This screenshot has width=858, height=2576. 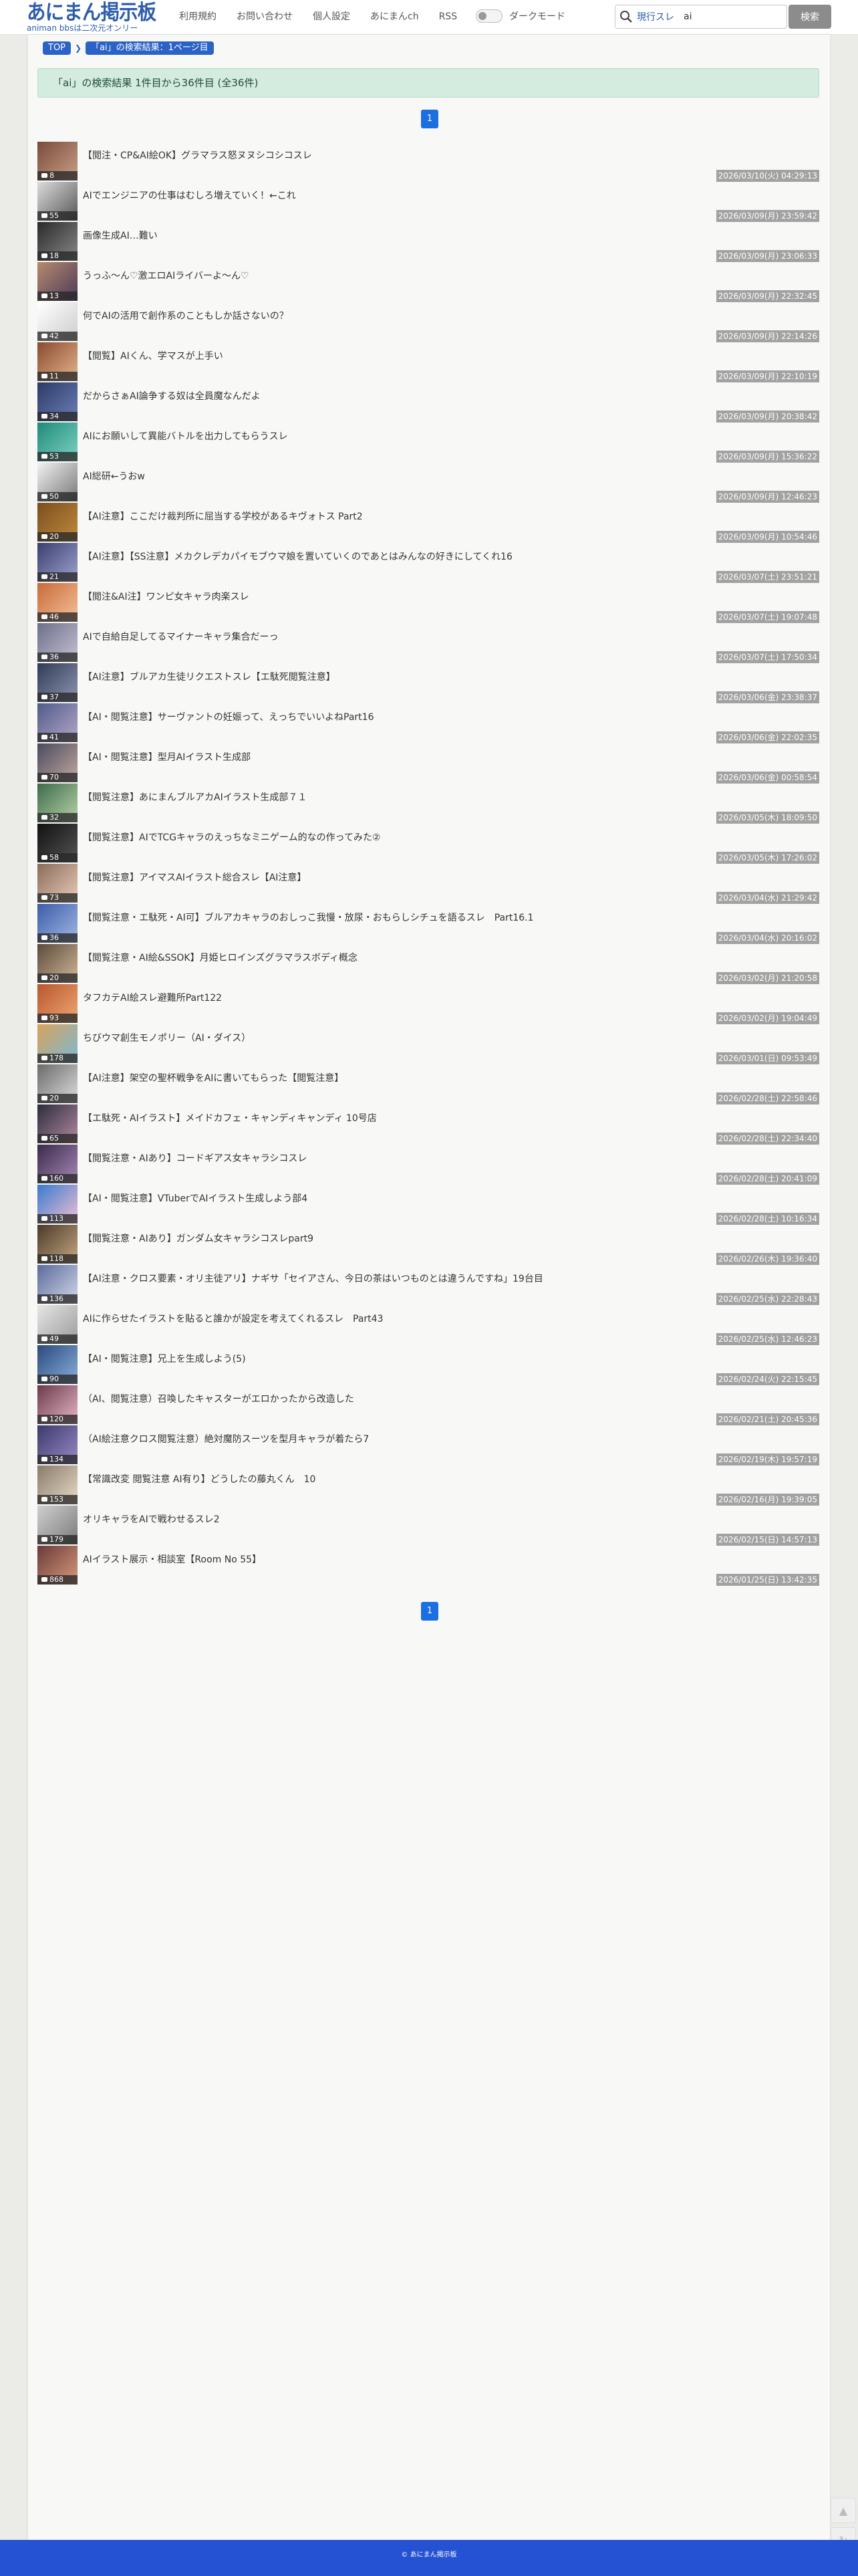 What do you see at coordinates (57, 1485) in the screenshot?
I see `thread-thumbnail: 153` at bounding box center [57, 1485].